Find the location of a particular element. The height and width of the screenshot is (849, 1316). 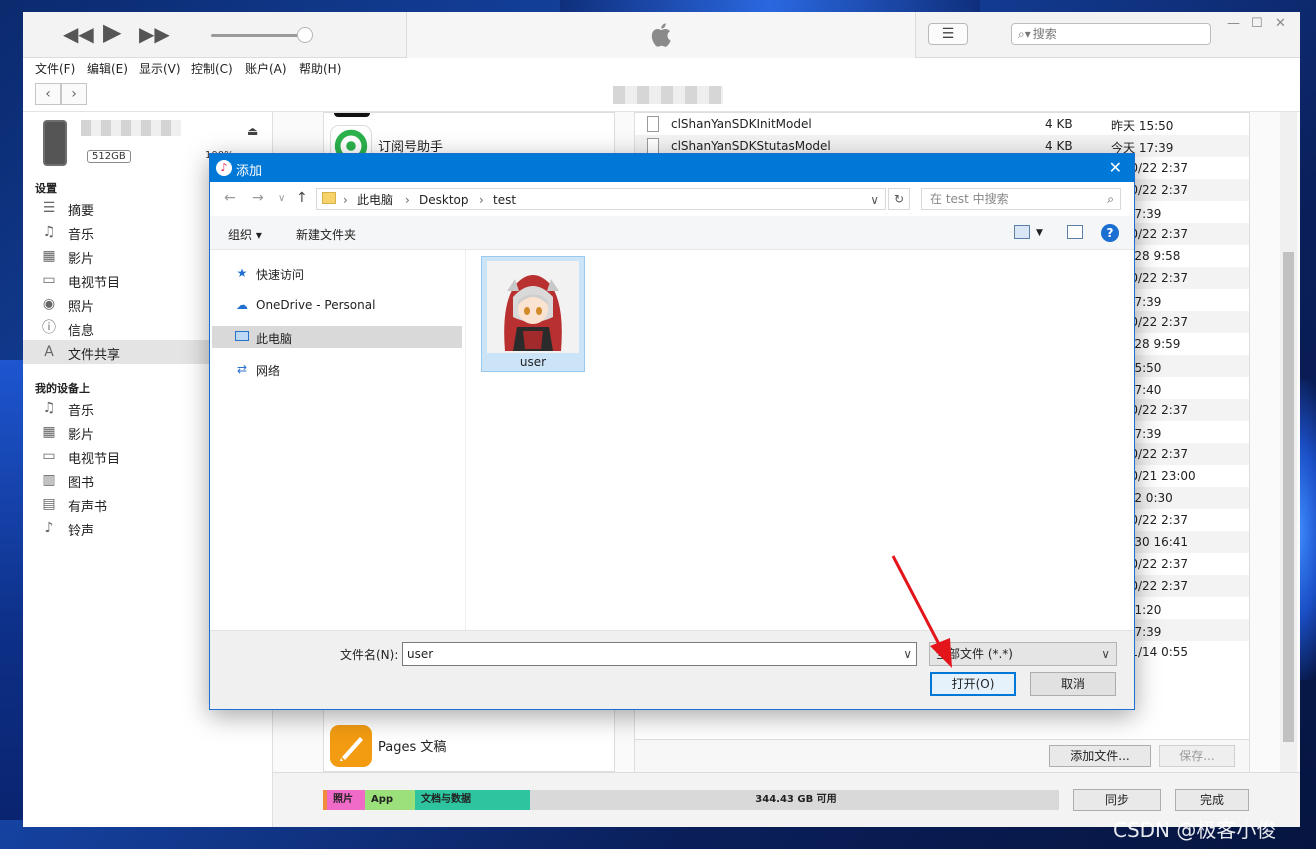

anime-character-image is located at coordinates (533, 307).